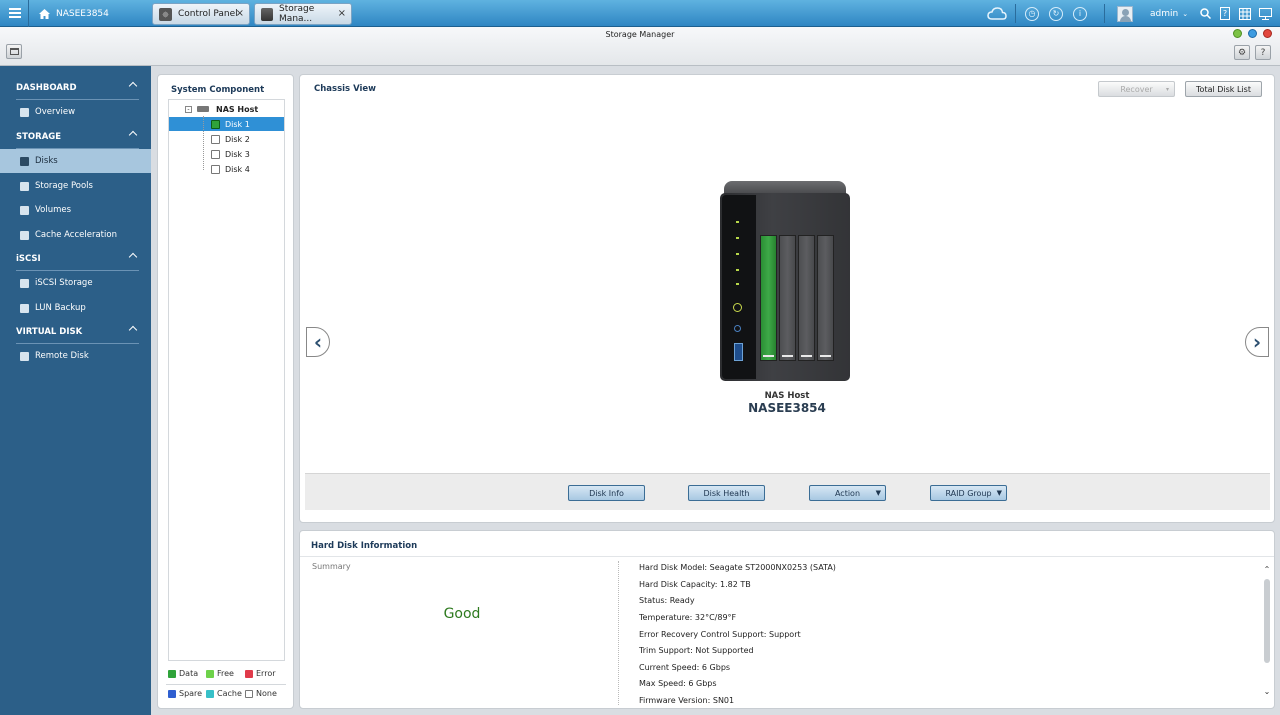 This screenshot has height=715, width=1280. I want to click on sidebar-item-cache-acceleration: Cache Acceleration, so click(75, 235).